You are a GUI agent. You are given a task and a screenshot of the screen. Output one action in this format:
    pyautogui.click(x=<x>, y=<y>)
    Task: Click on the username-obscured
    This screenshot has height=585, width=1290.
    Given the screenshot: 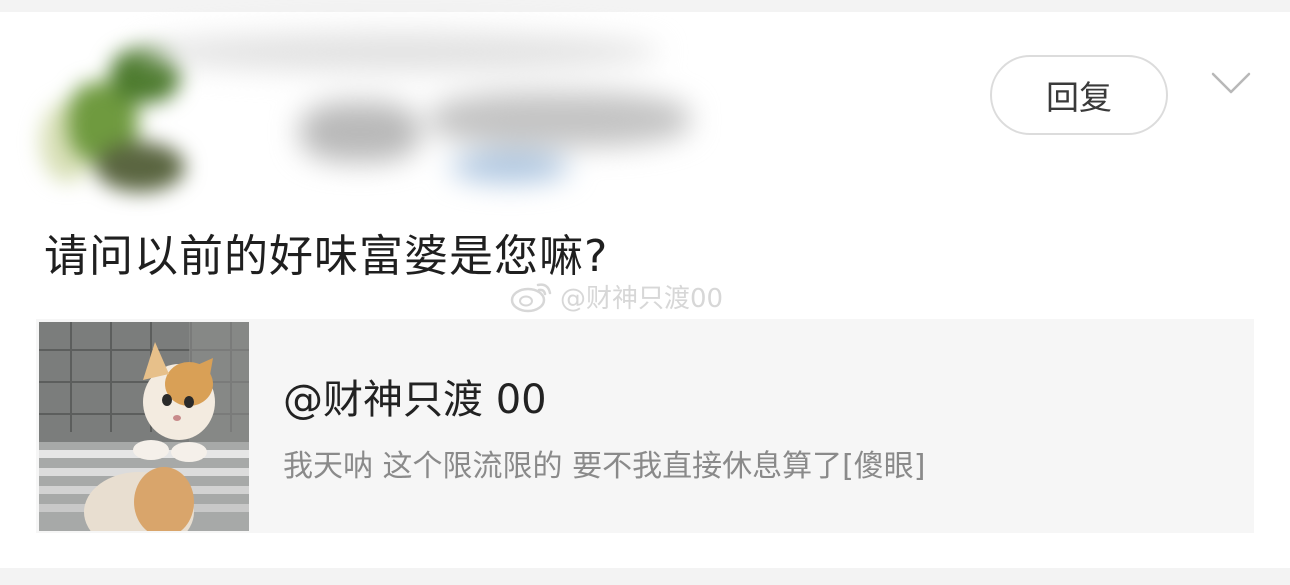 What is the action you would take?
    pyautogui.click(x=470, y=117)
    